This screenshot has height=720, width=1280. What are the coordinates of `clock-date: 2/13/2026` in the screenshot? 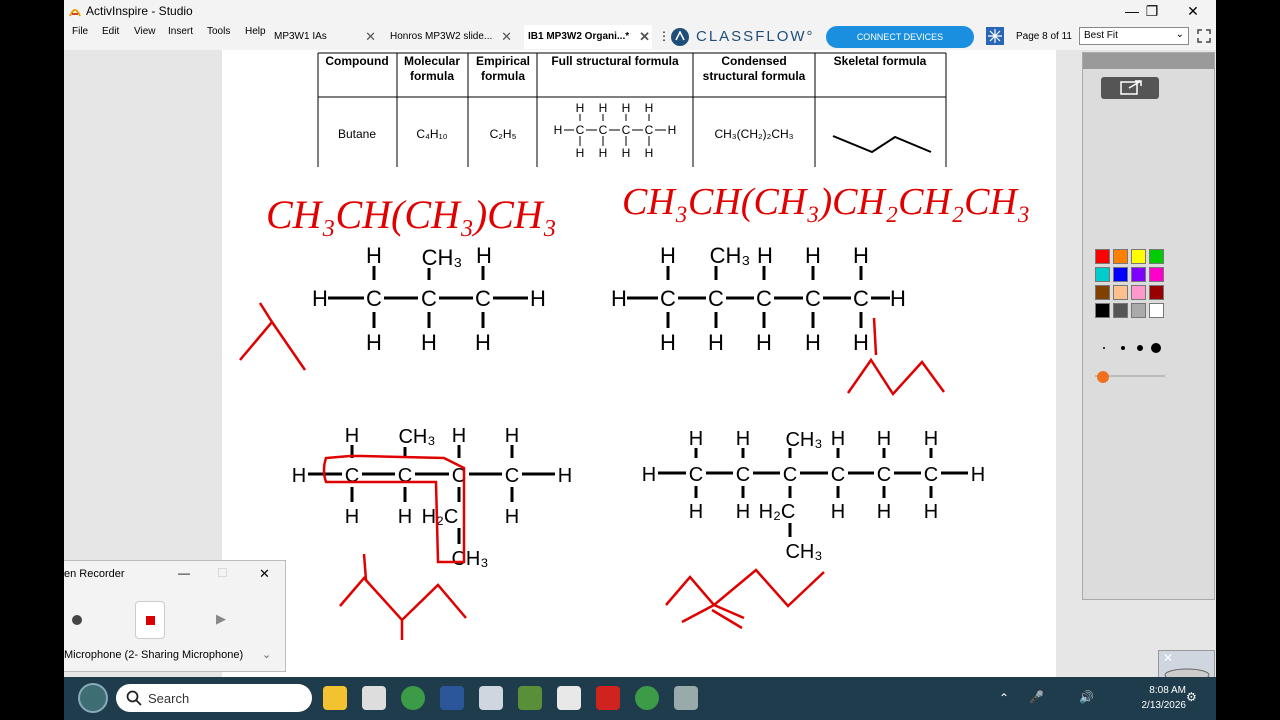 It's located at (1153, 705).